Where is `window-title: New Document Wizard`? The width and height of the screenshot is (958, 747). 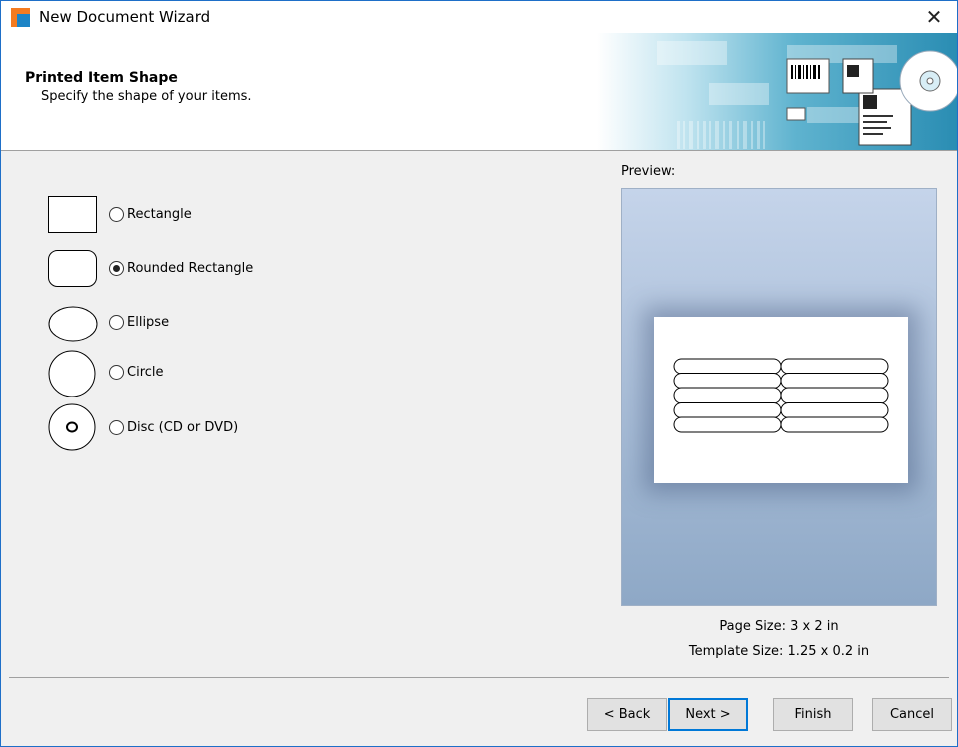
window-title: New Document Wizard is located at coordinates (125, 17).